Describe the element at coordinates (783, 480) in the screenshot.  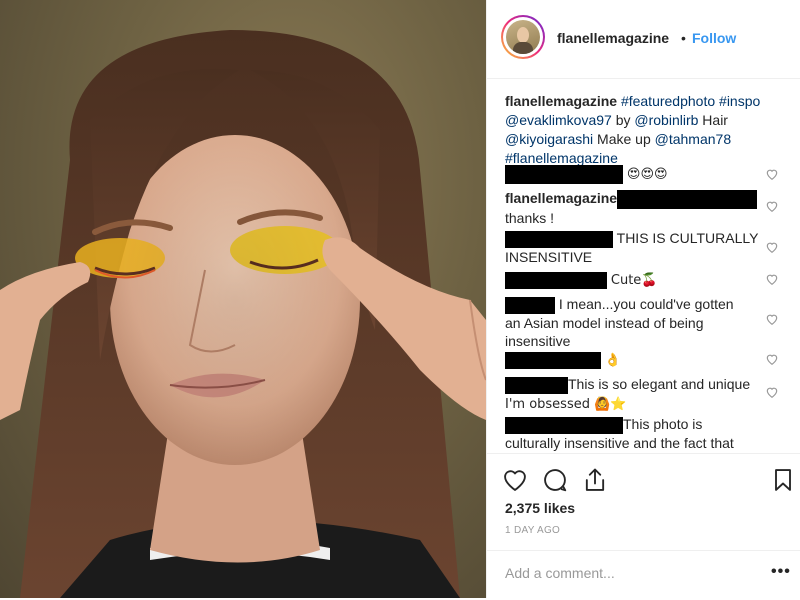
I see `bookmark-icon` at that location.